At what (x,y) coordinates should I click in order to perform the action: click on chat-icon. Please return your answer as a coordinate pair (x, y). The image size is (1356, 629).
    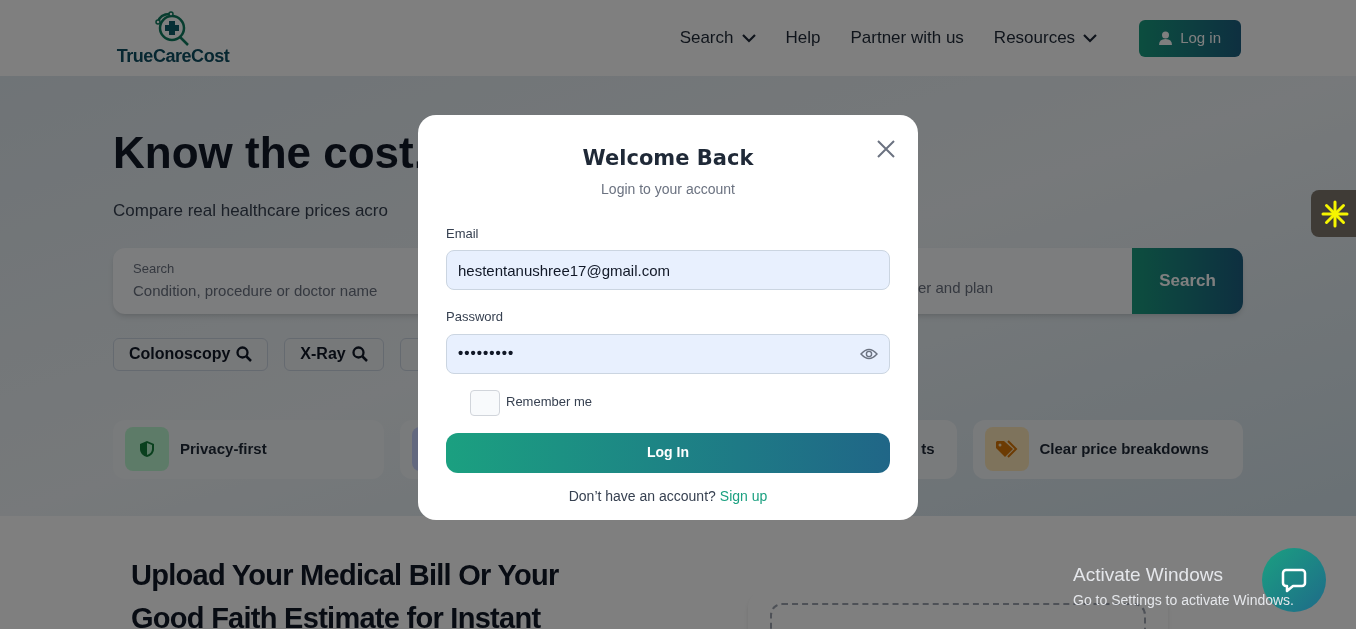
    Looking at the image, I should click on (1294, 580).